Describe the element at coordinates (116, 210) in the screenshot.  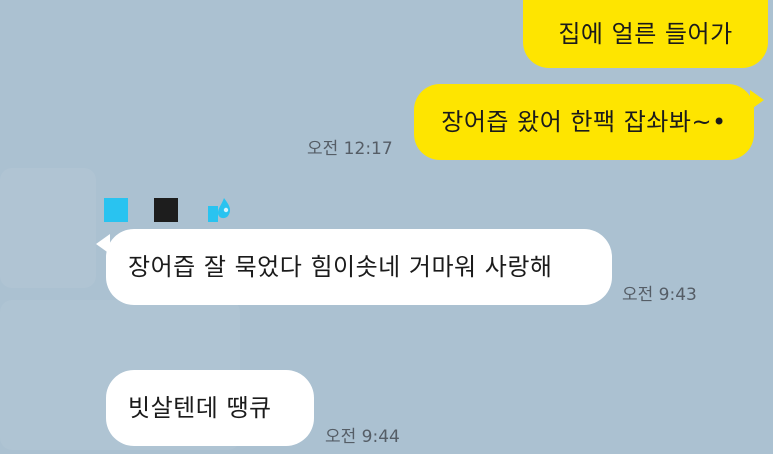
I see `light-blue-square-icon` at that location.